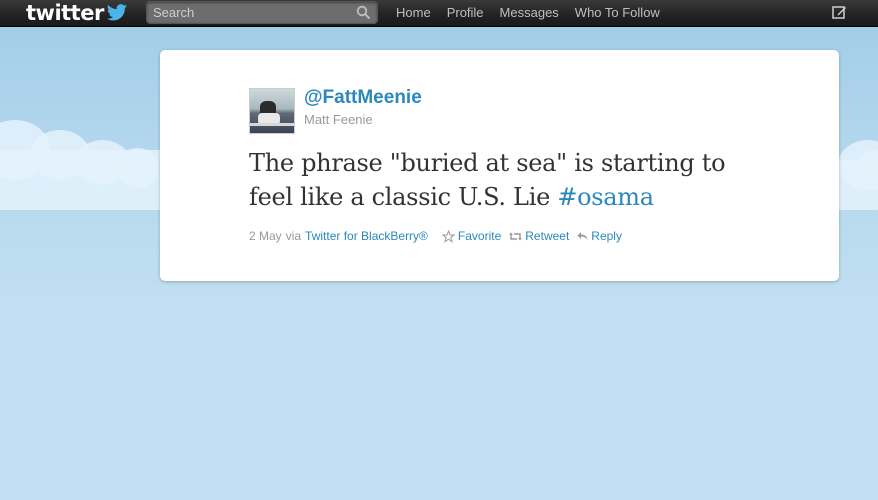 The image size is (878, 500). Describe the element at coordinates (338, 119) in the screenshot. I see `tweet-full-name: Matt Feenie` at that location.